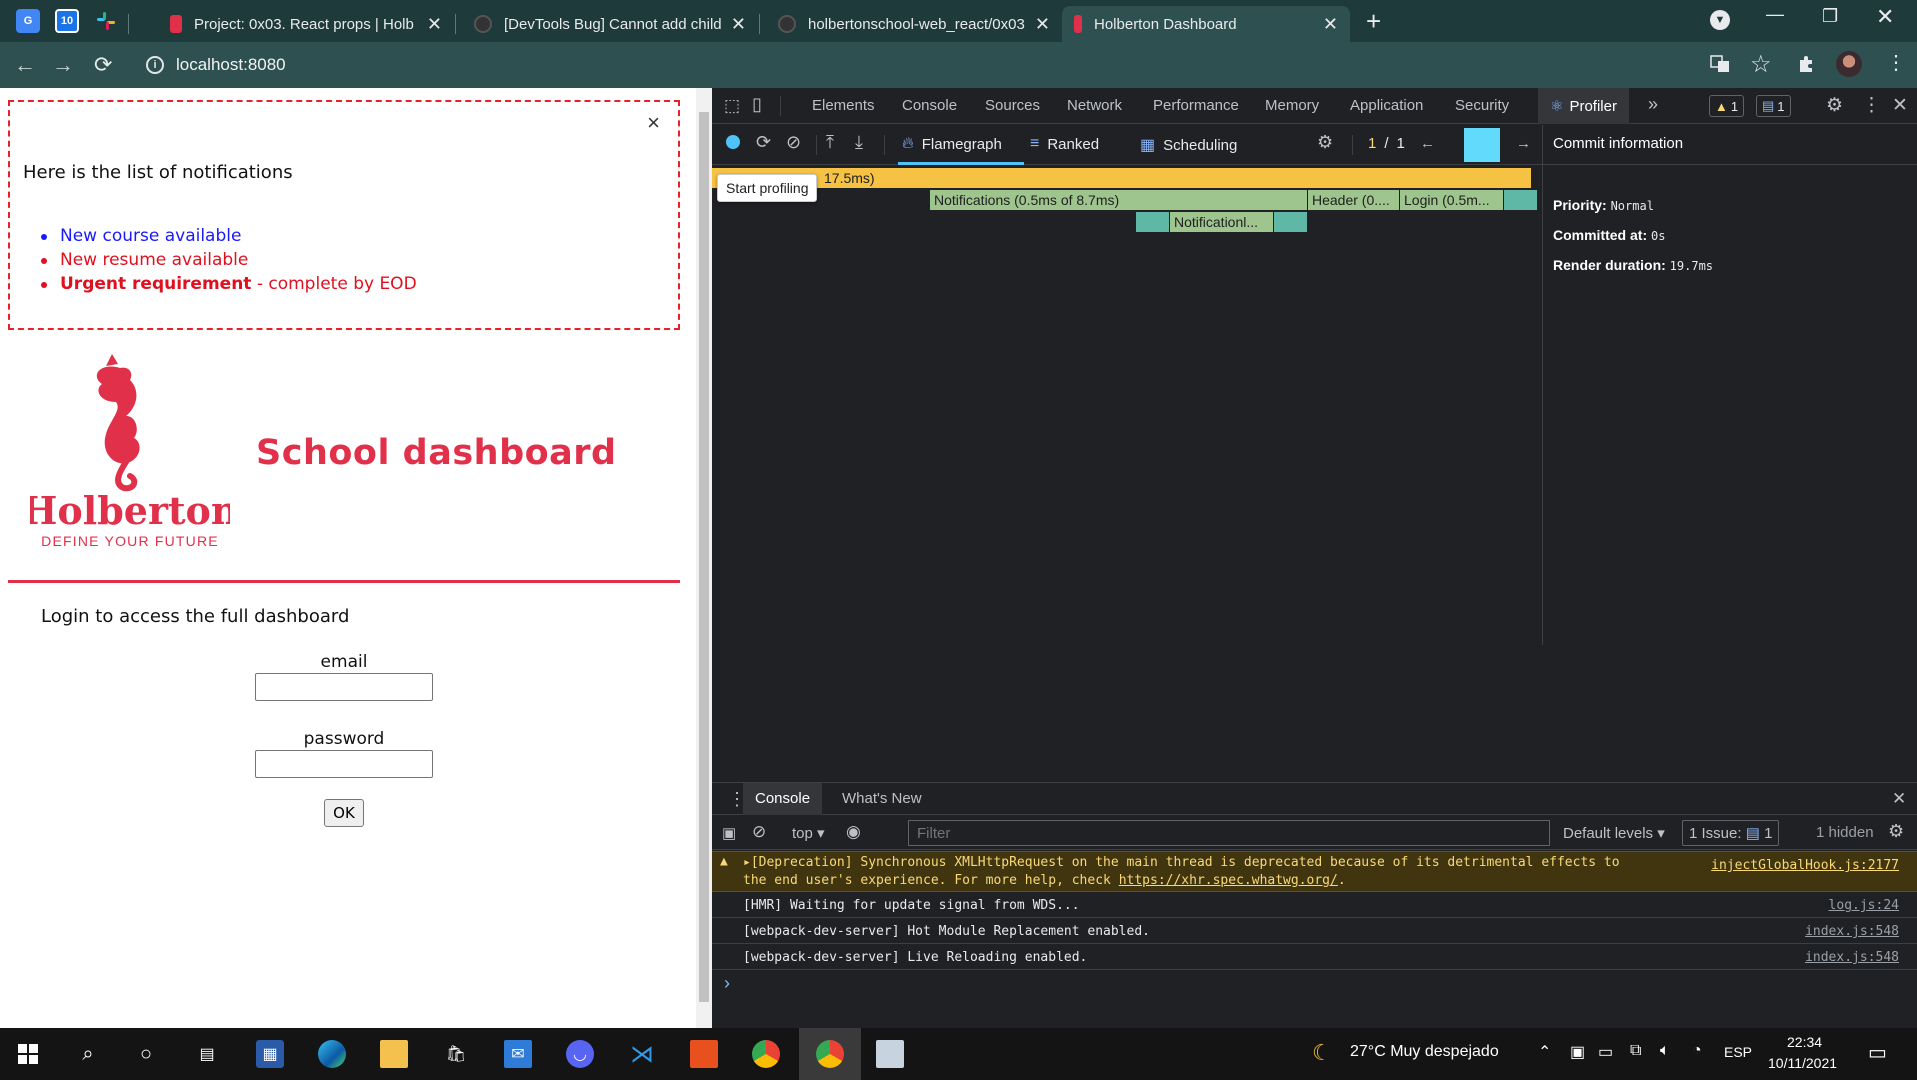  Describe the element at coordinates (1871, 105) in the screenshot. I see `devtools-menu-icon: ⋮` at that location.